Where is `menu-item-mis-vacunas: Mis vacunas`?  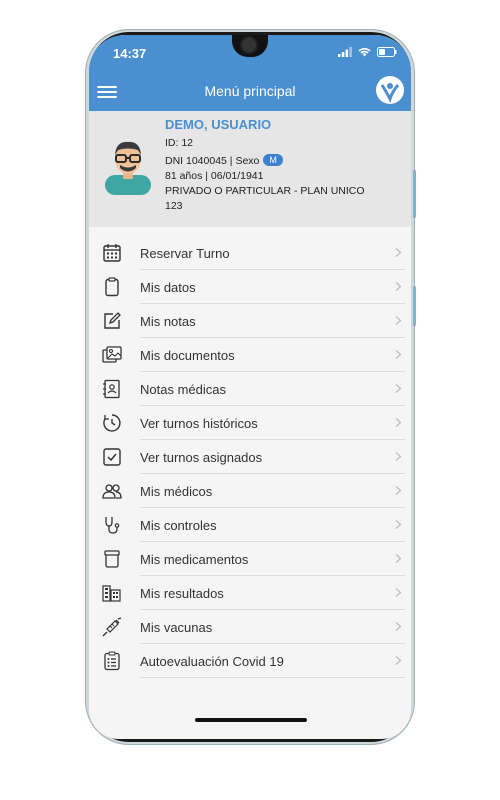 menu-item-mis-vacunas: Mis vacunas is located at coordinates (250, 627).